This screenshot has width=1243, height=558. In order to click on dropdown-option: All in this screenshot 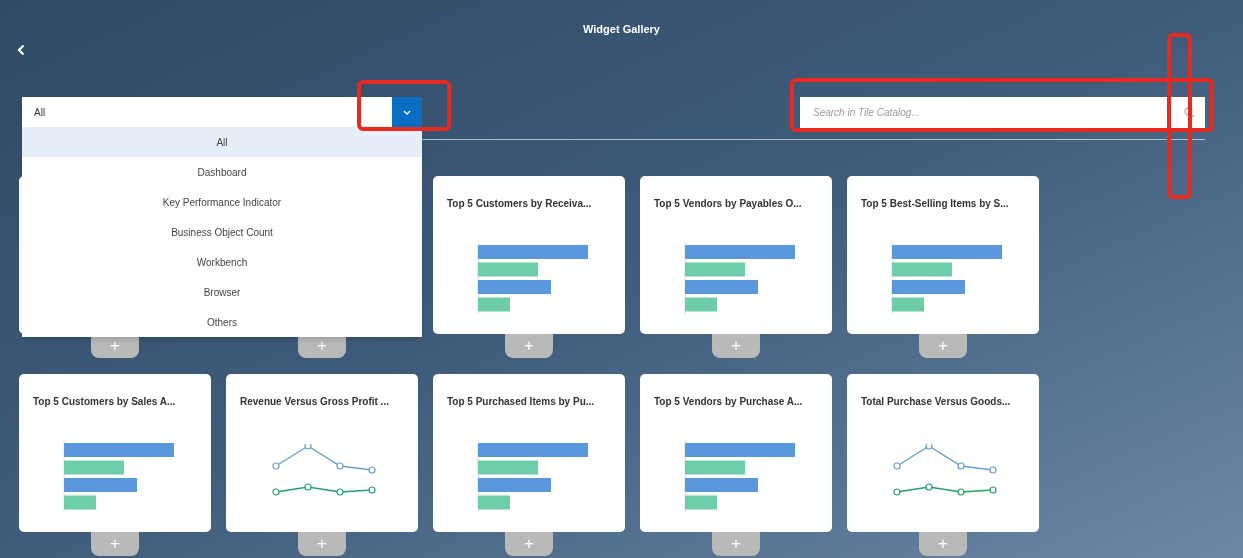, I will do `click(222, 142)`.